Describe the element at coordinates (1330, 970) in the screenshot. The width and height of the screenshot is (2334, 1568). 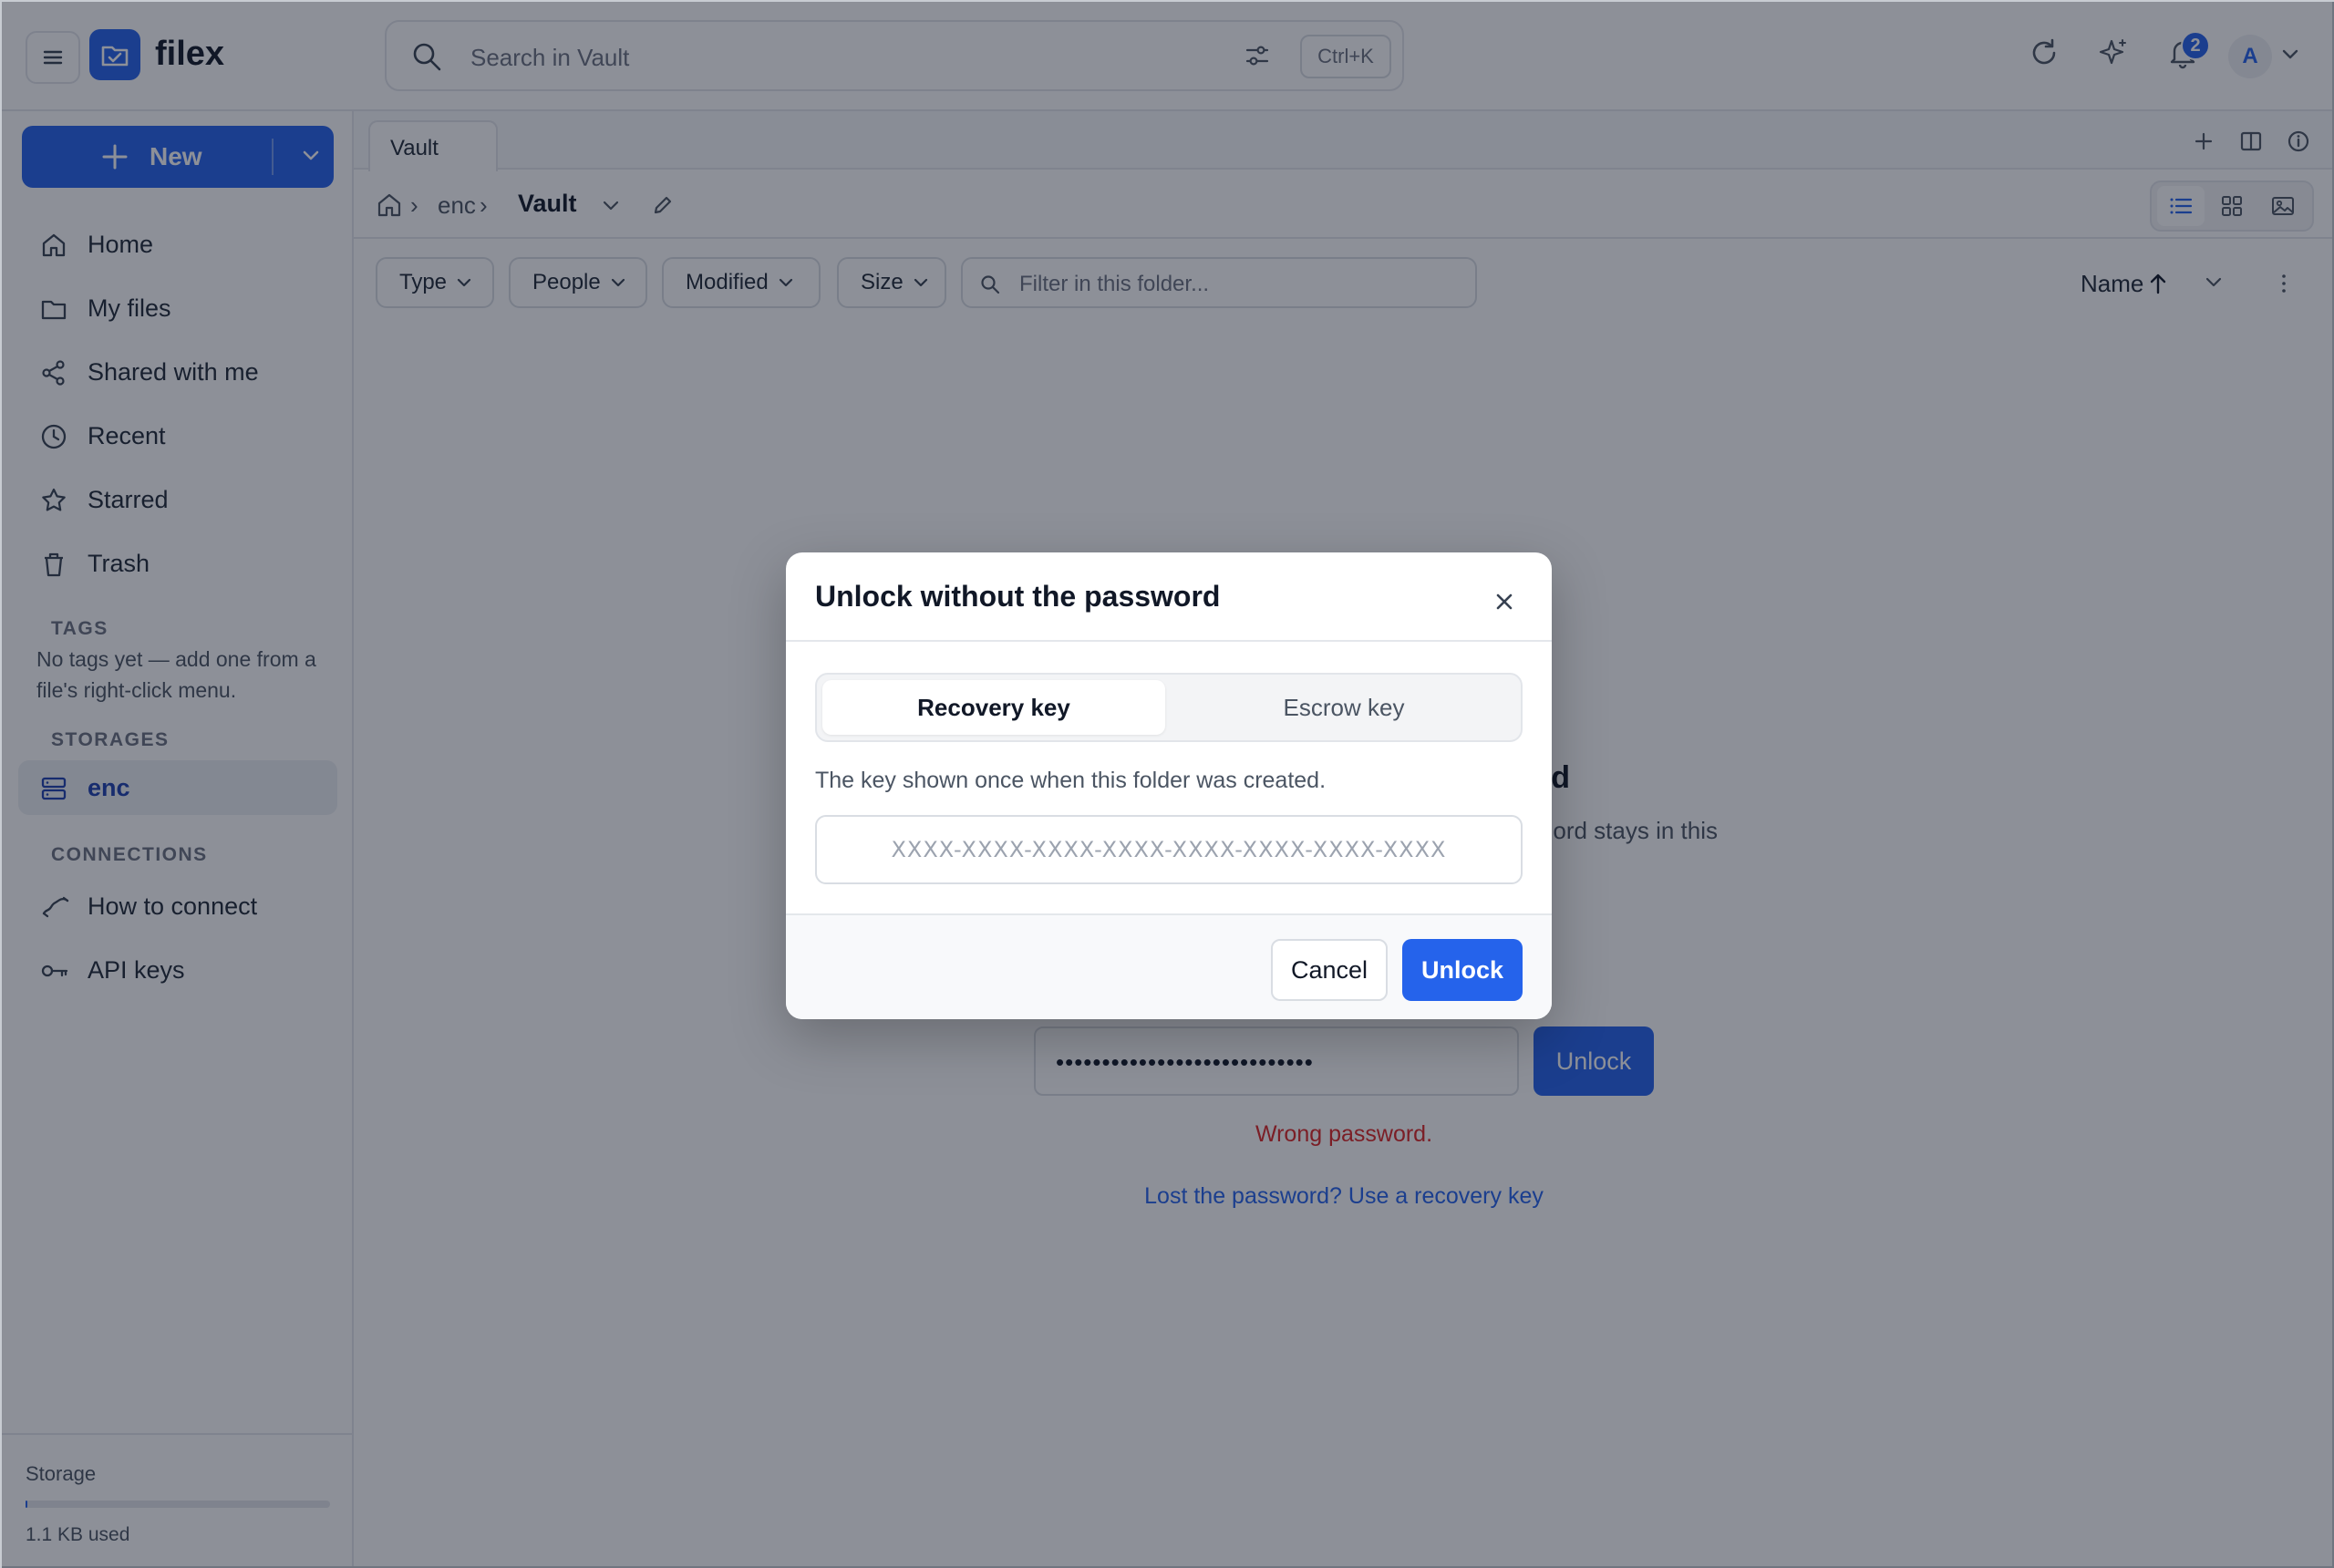
I see `cancel-button: Cancel` at that location.